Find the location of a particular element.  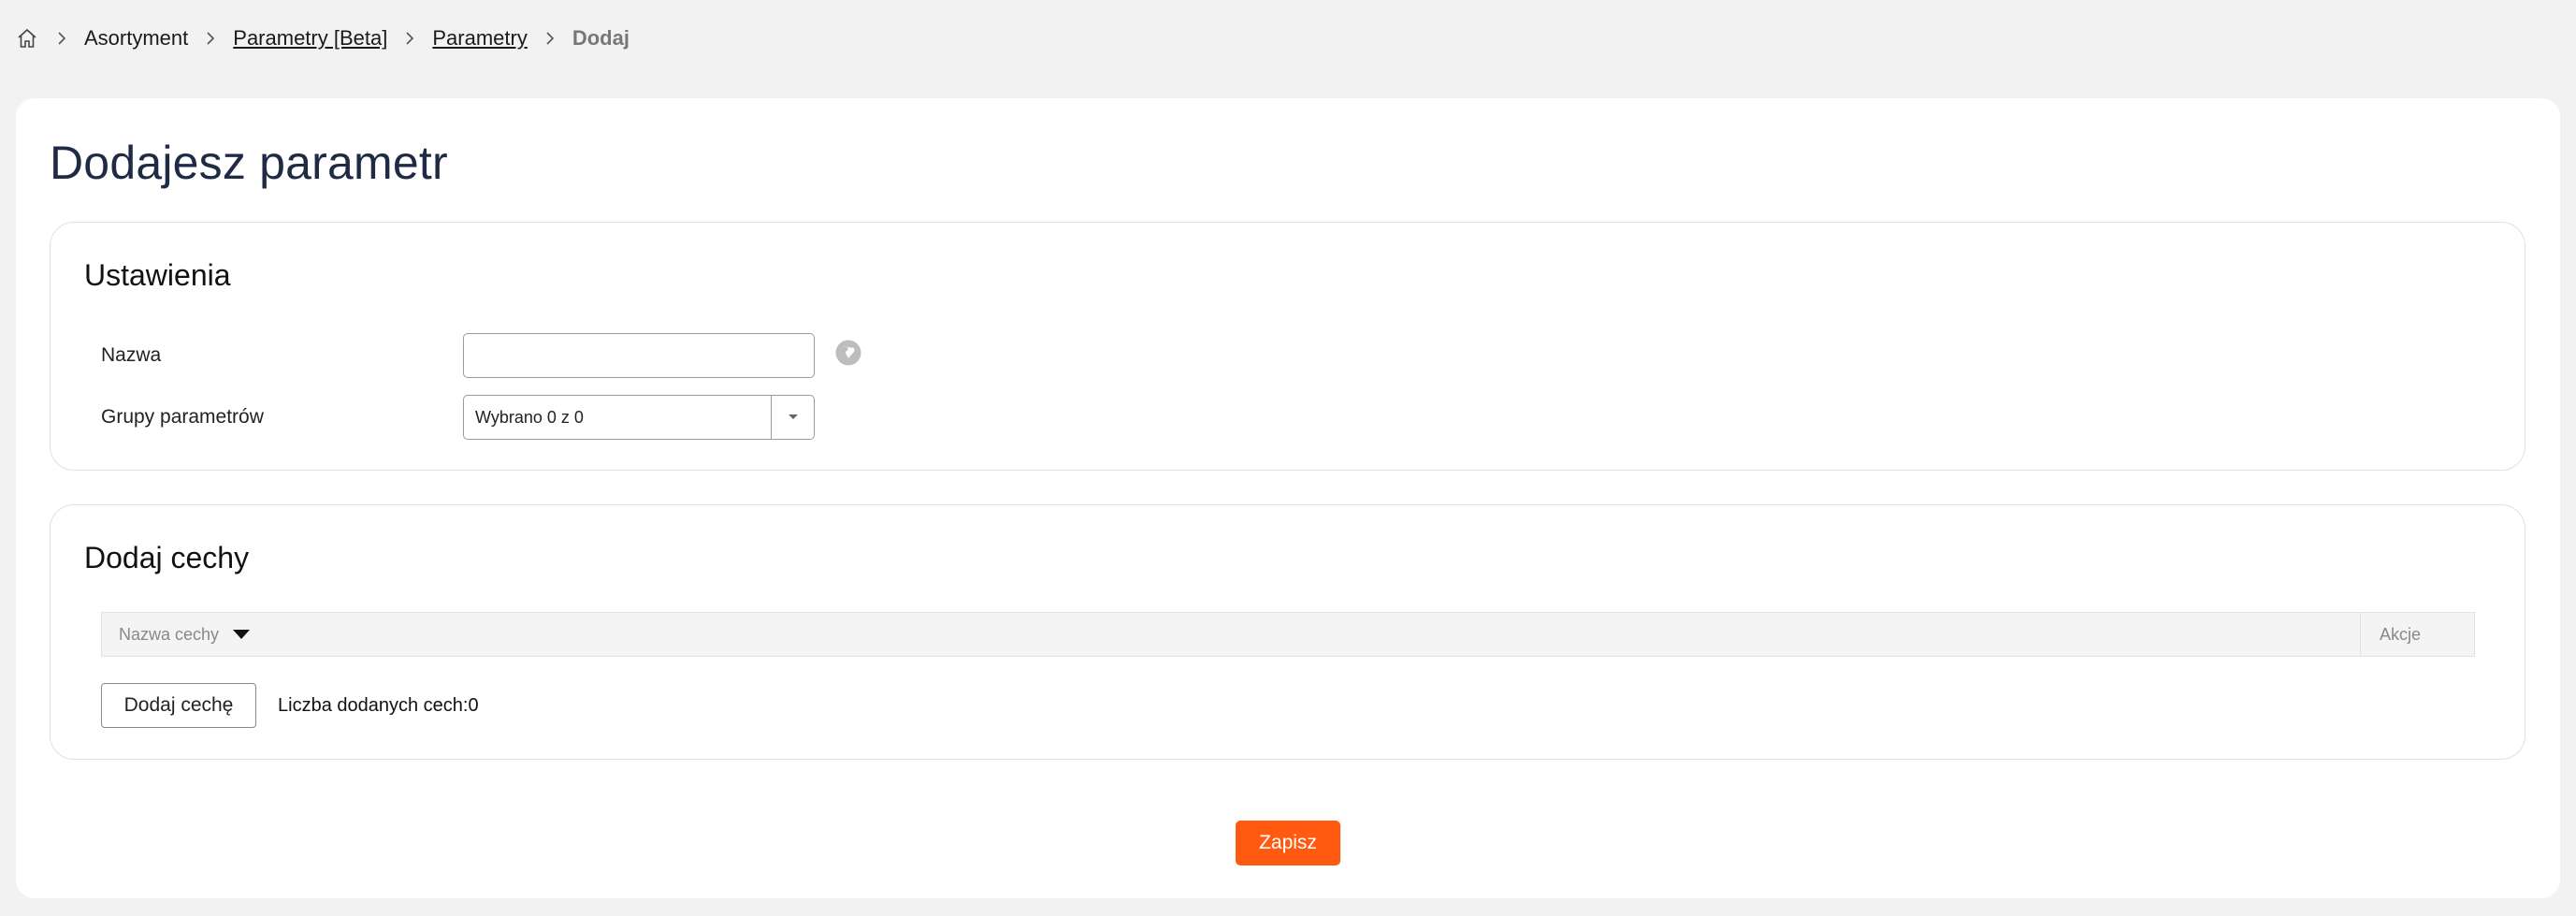

home-icon is located at coordinates (27, 38).